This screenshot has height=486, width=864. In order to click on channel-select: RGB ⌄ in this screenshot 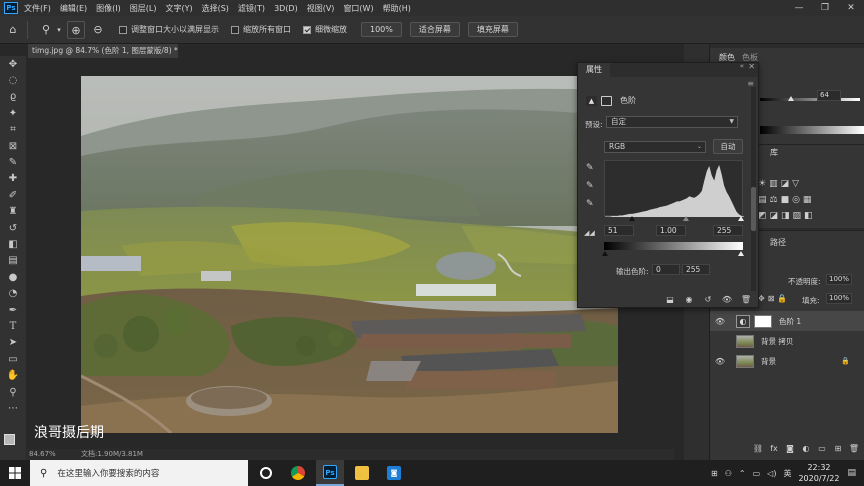, I will do `click(655, 147)`.